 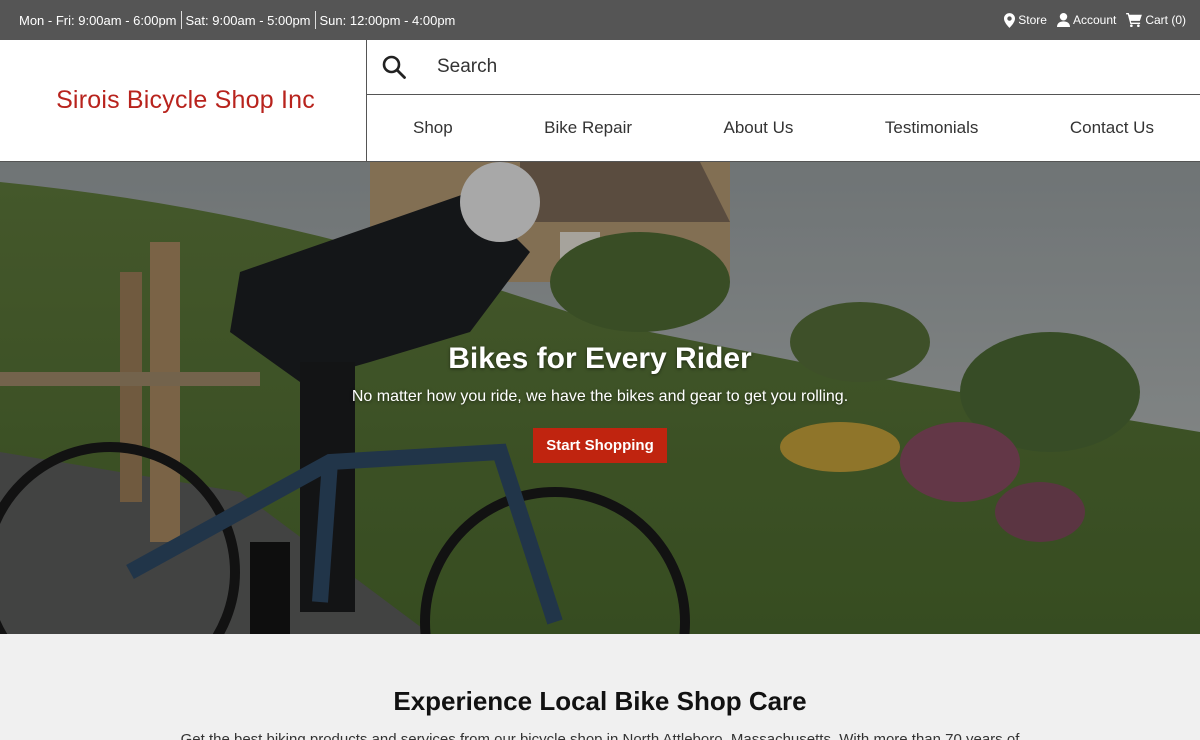 What do you see at coordinates (433, 128) in the screenshot?
I see `nav-shop: Shop` at bounding box center [433, 128].